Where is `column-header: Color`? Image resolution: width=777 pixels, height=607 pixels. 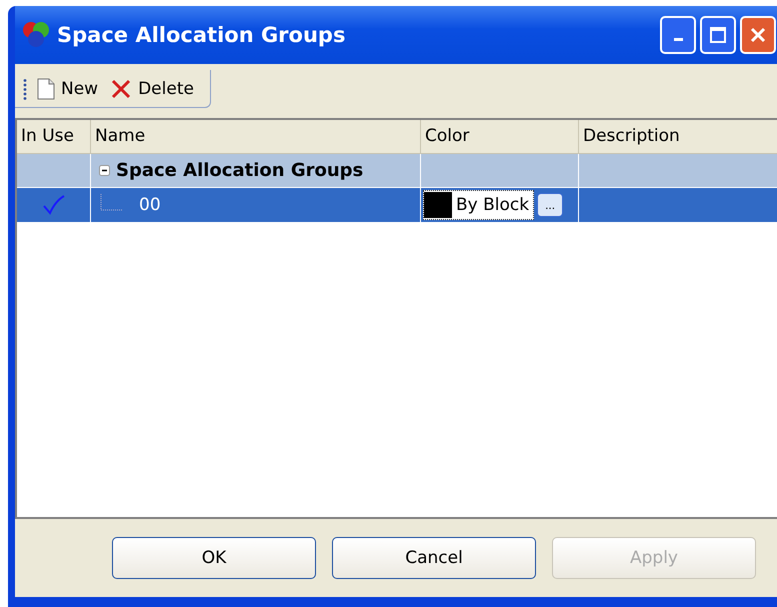 column-header: Color is located at coordinates (500, 137).